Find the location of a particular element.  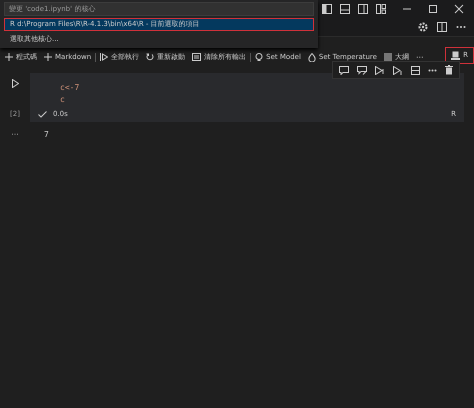

toolbar-button: ··· is located at coordinates (419, 57).